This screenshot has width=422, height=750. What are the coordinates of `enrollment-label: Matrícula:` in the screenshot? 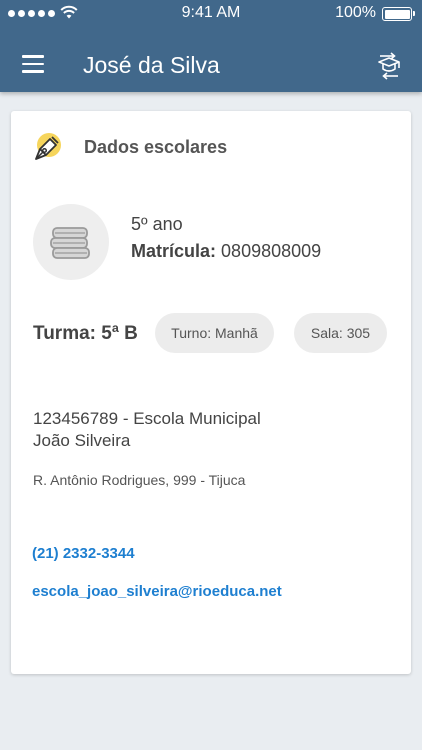 It's located at (174, 251).